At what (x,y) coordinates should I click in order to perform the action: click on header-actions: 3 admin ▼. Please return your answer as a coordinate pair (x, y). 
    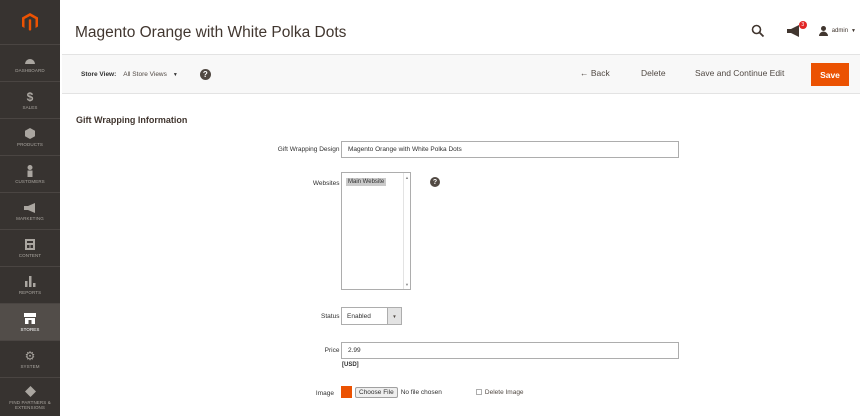
    Looking at the image, I should click on (803, 29).